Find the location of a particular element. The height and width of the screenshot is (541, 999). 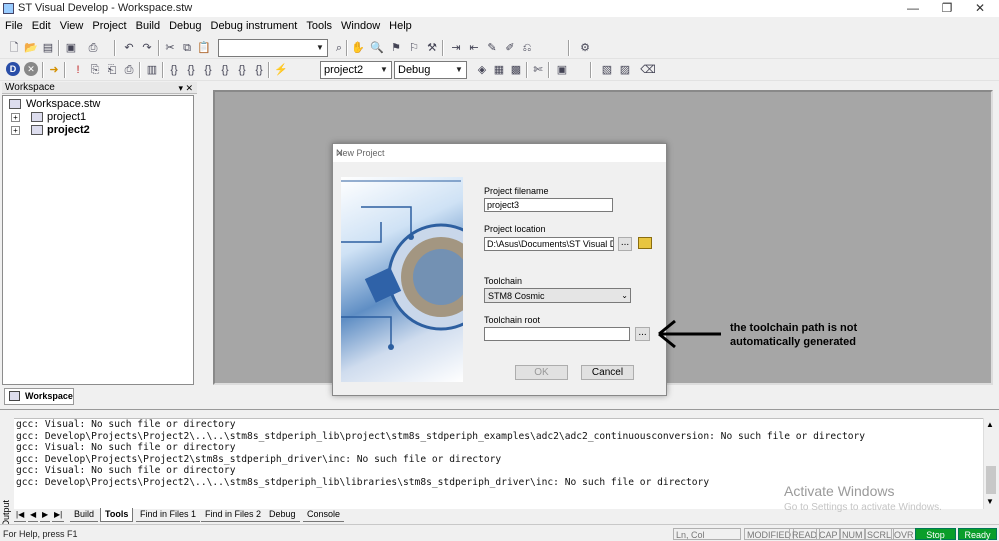

status-ovr: OVR is located at coordinates (904, 534).